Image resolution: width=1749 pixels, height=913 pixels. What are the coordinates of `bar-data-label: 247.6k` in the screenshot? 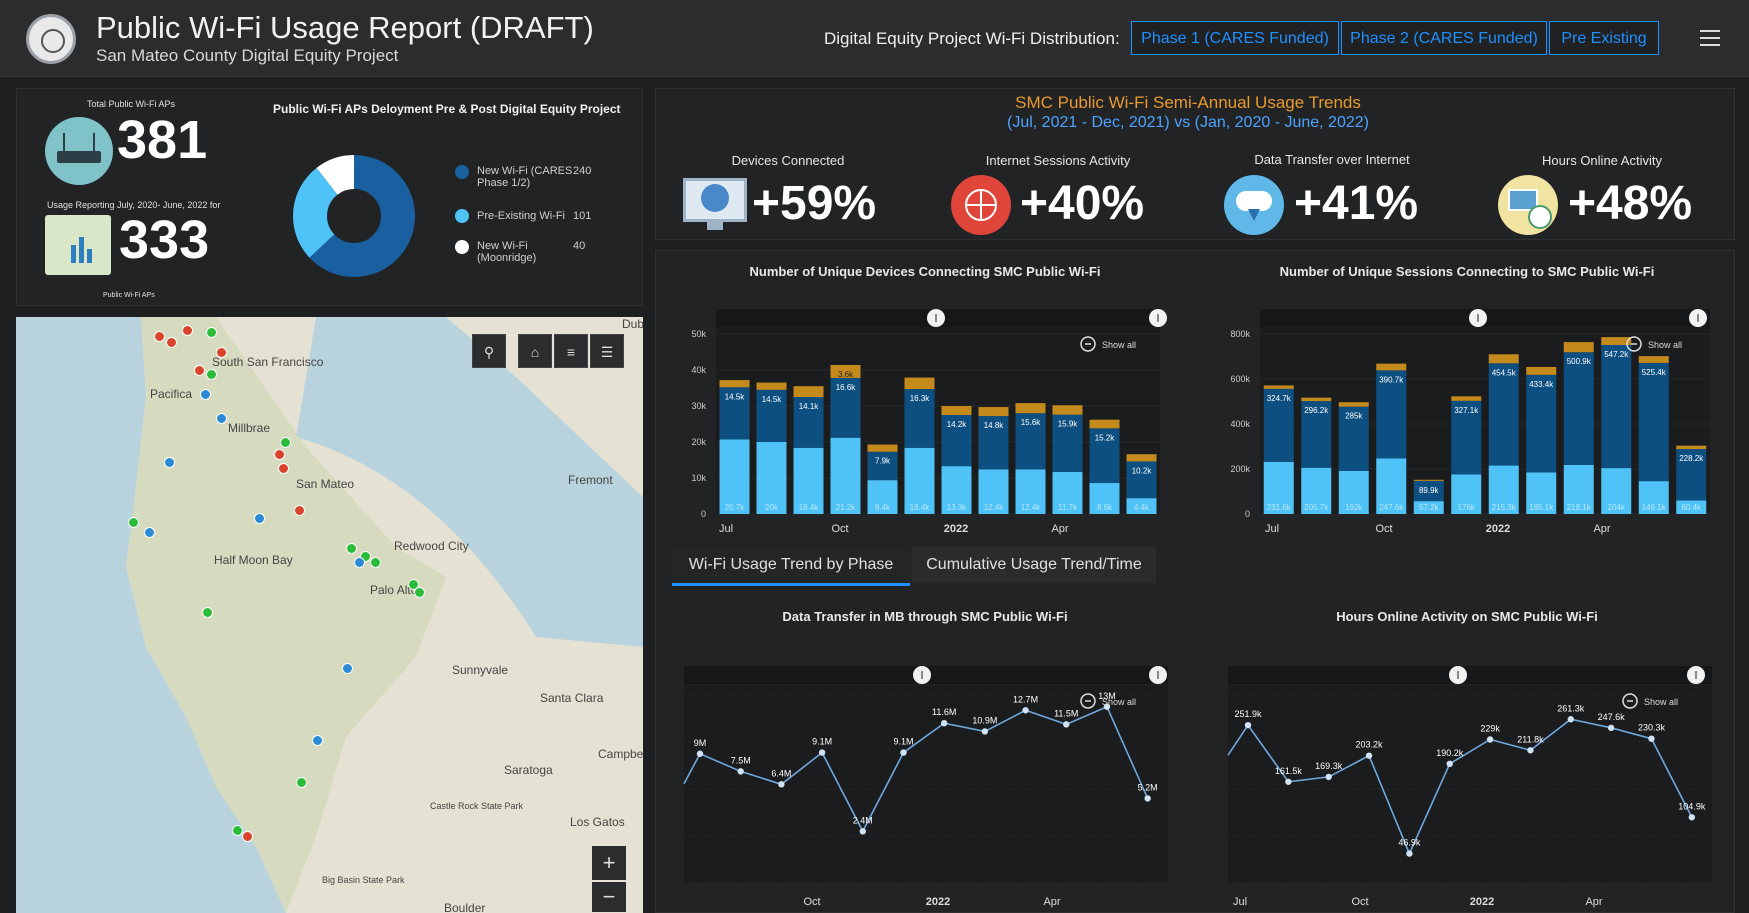 It's located at (1391, 507).